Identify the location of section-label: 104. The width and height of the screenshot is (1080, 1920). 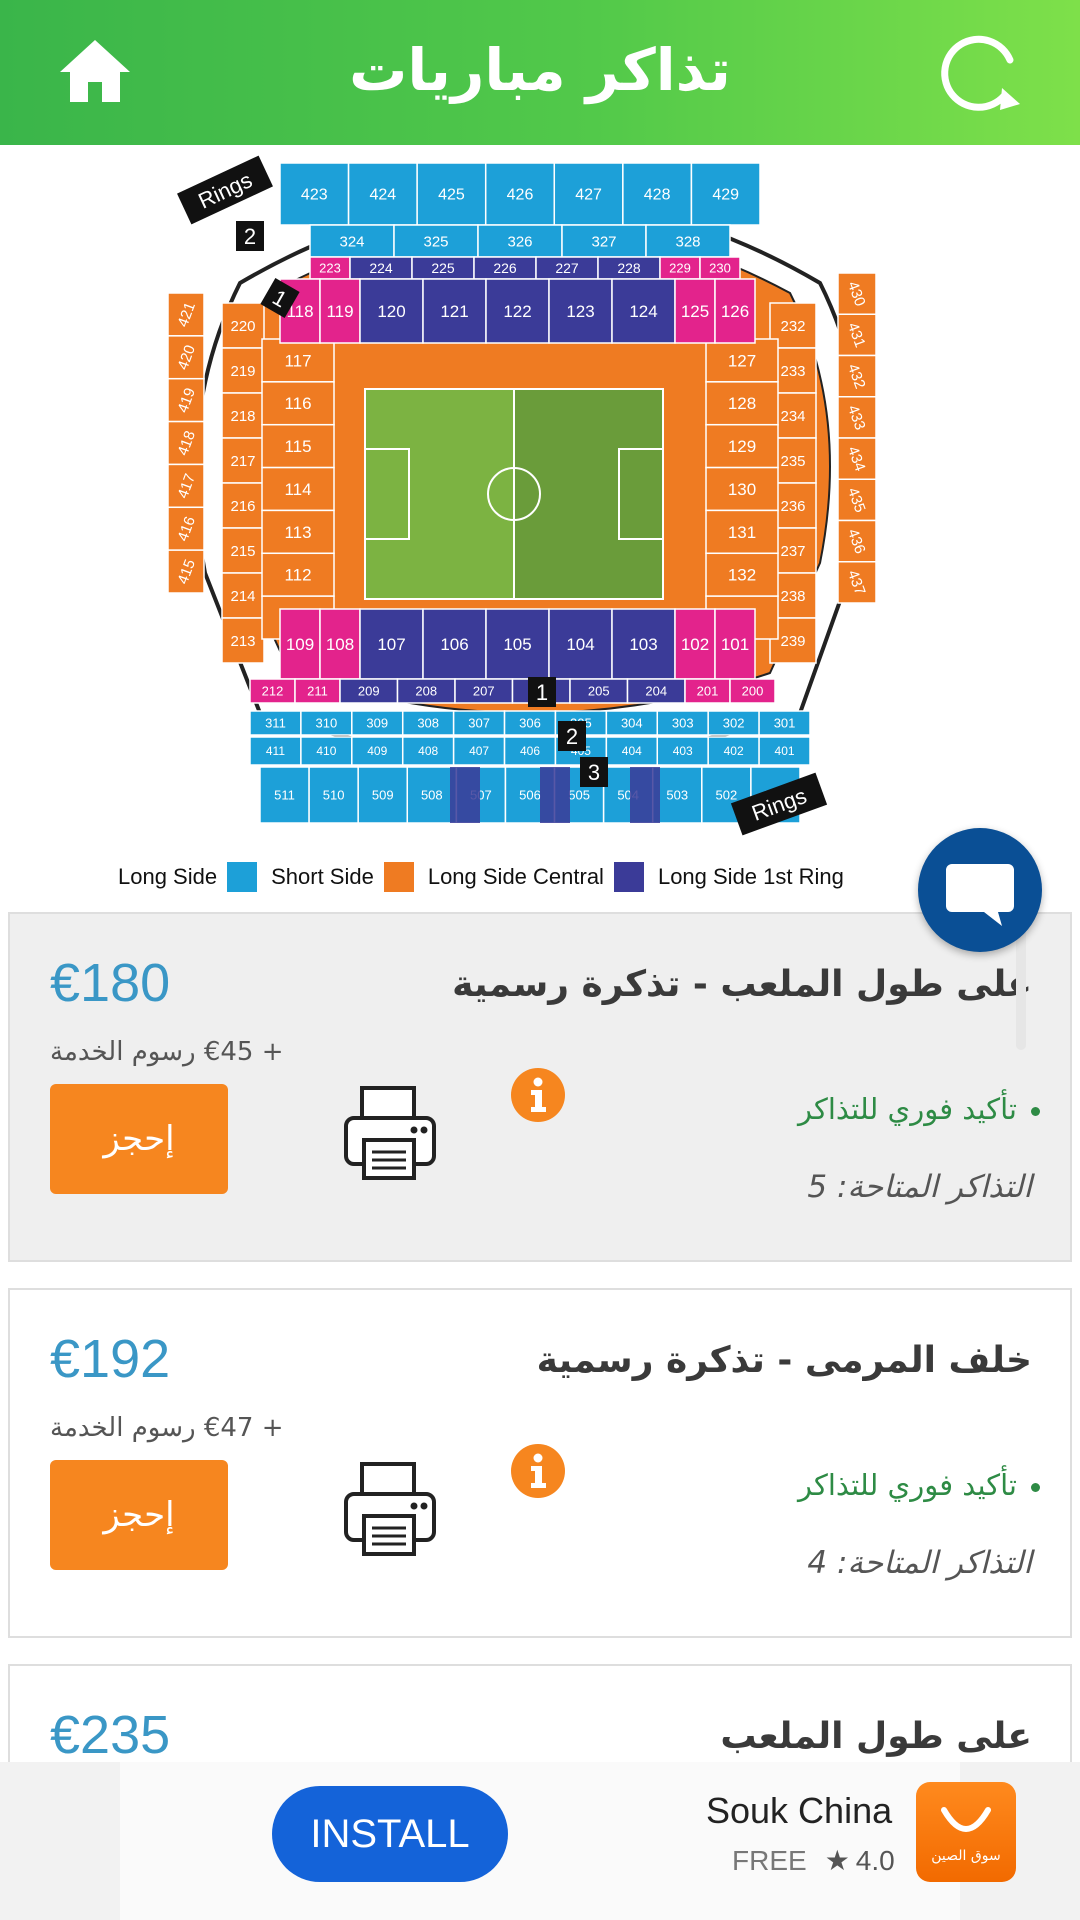
(580, 644).